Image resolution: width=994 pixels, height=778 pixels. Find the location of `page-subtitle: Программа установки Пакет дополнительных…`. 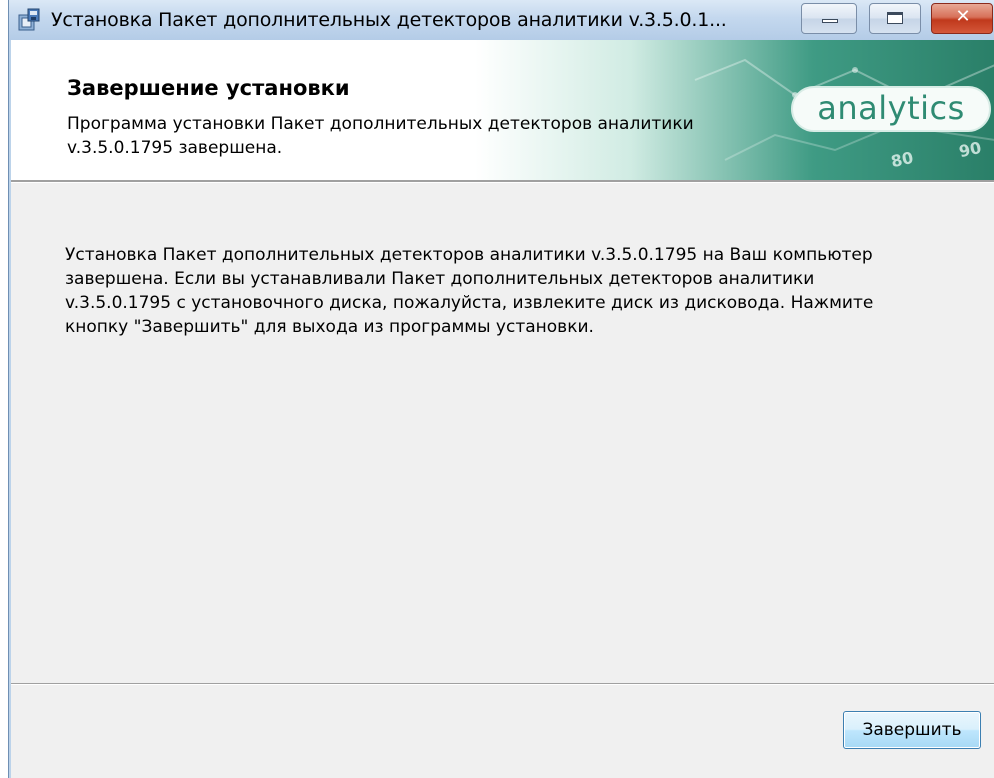

page-subtitle: Программа установки Пакет дополнительных… is located at coordinates (380, 136).